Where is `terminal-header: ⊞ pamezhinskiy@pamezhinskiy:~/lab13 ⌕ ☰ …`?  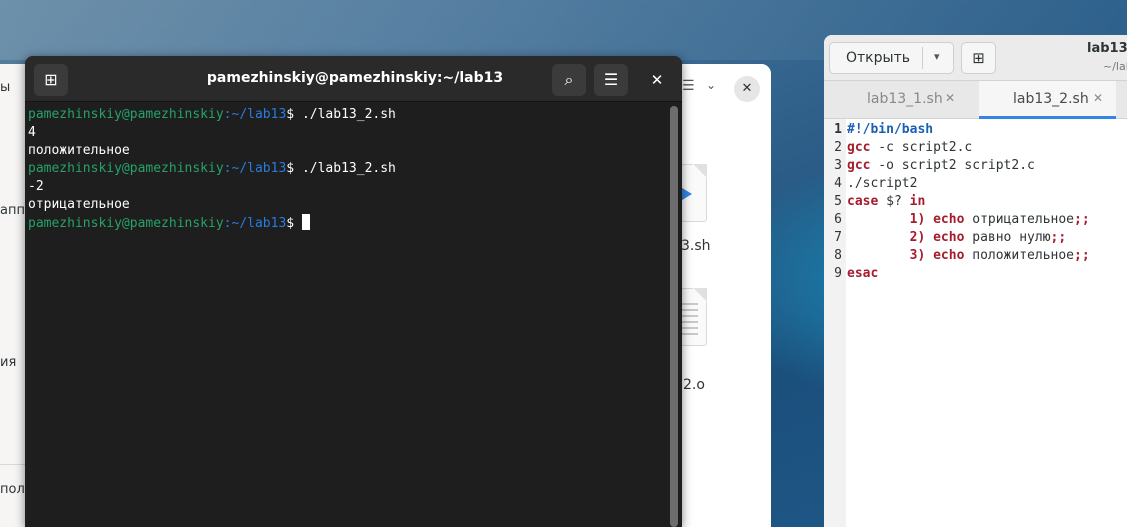
terminal-header: ⊞ pamezhinskiy@pamezhinskiy:~/lab13 ⌕ ☰ … is located at coordinates (353, 79).